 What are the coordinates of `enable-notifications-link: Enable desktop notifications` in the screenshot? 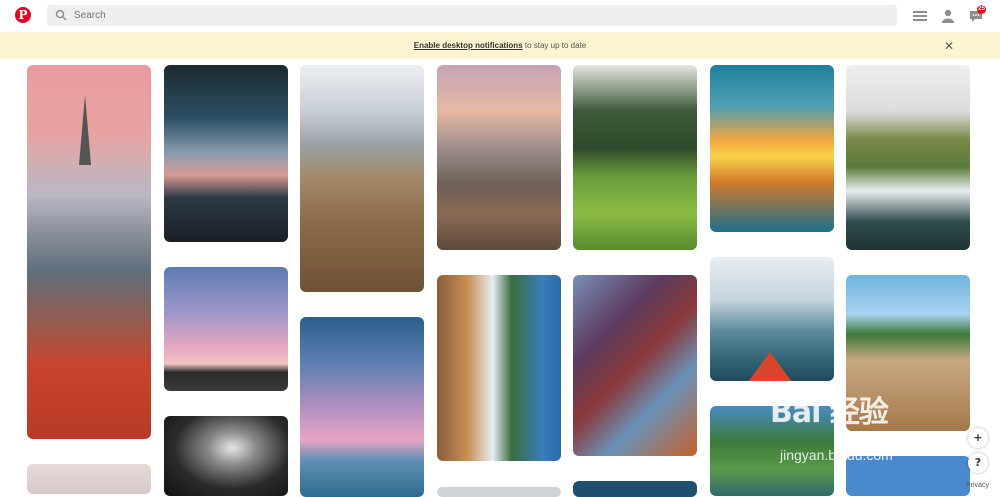 It's located at (468, 45).